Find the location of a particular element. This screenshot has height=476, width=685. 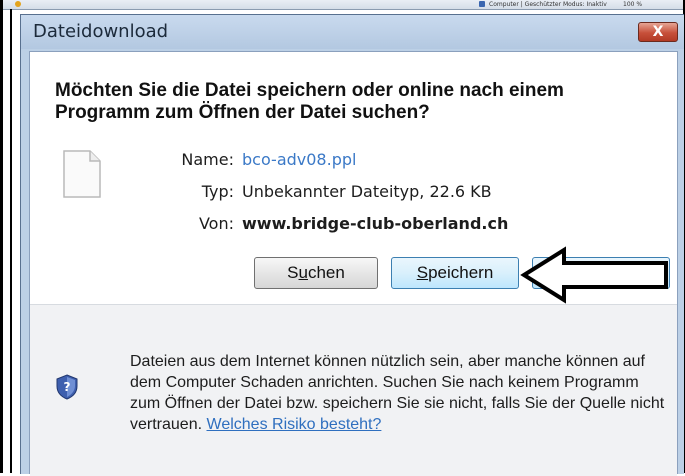

name-label: Name: is located at coordinates (207, 159).